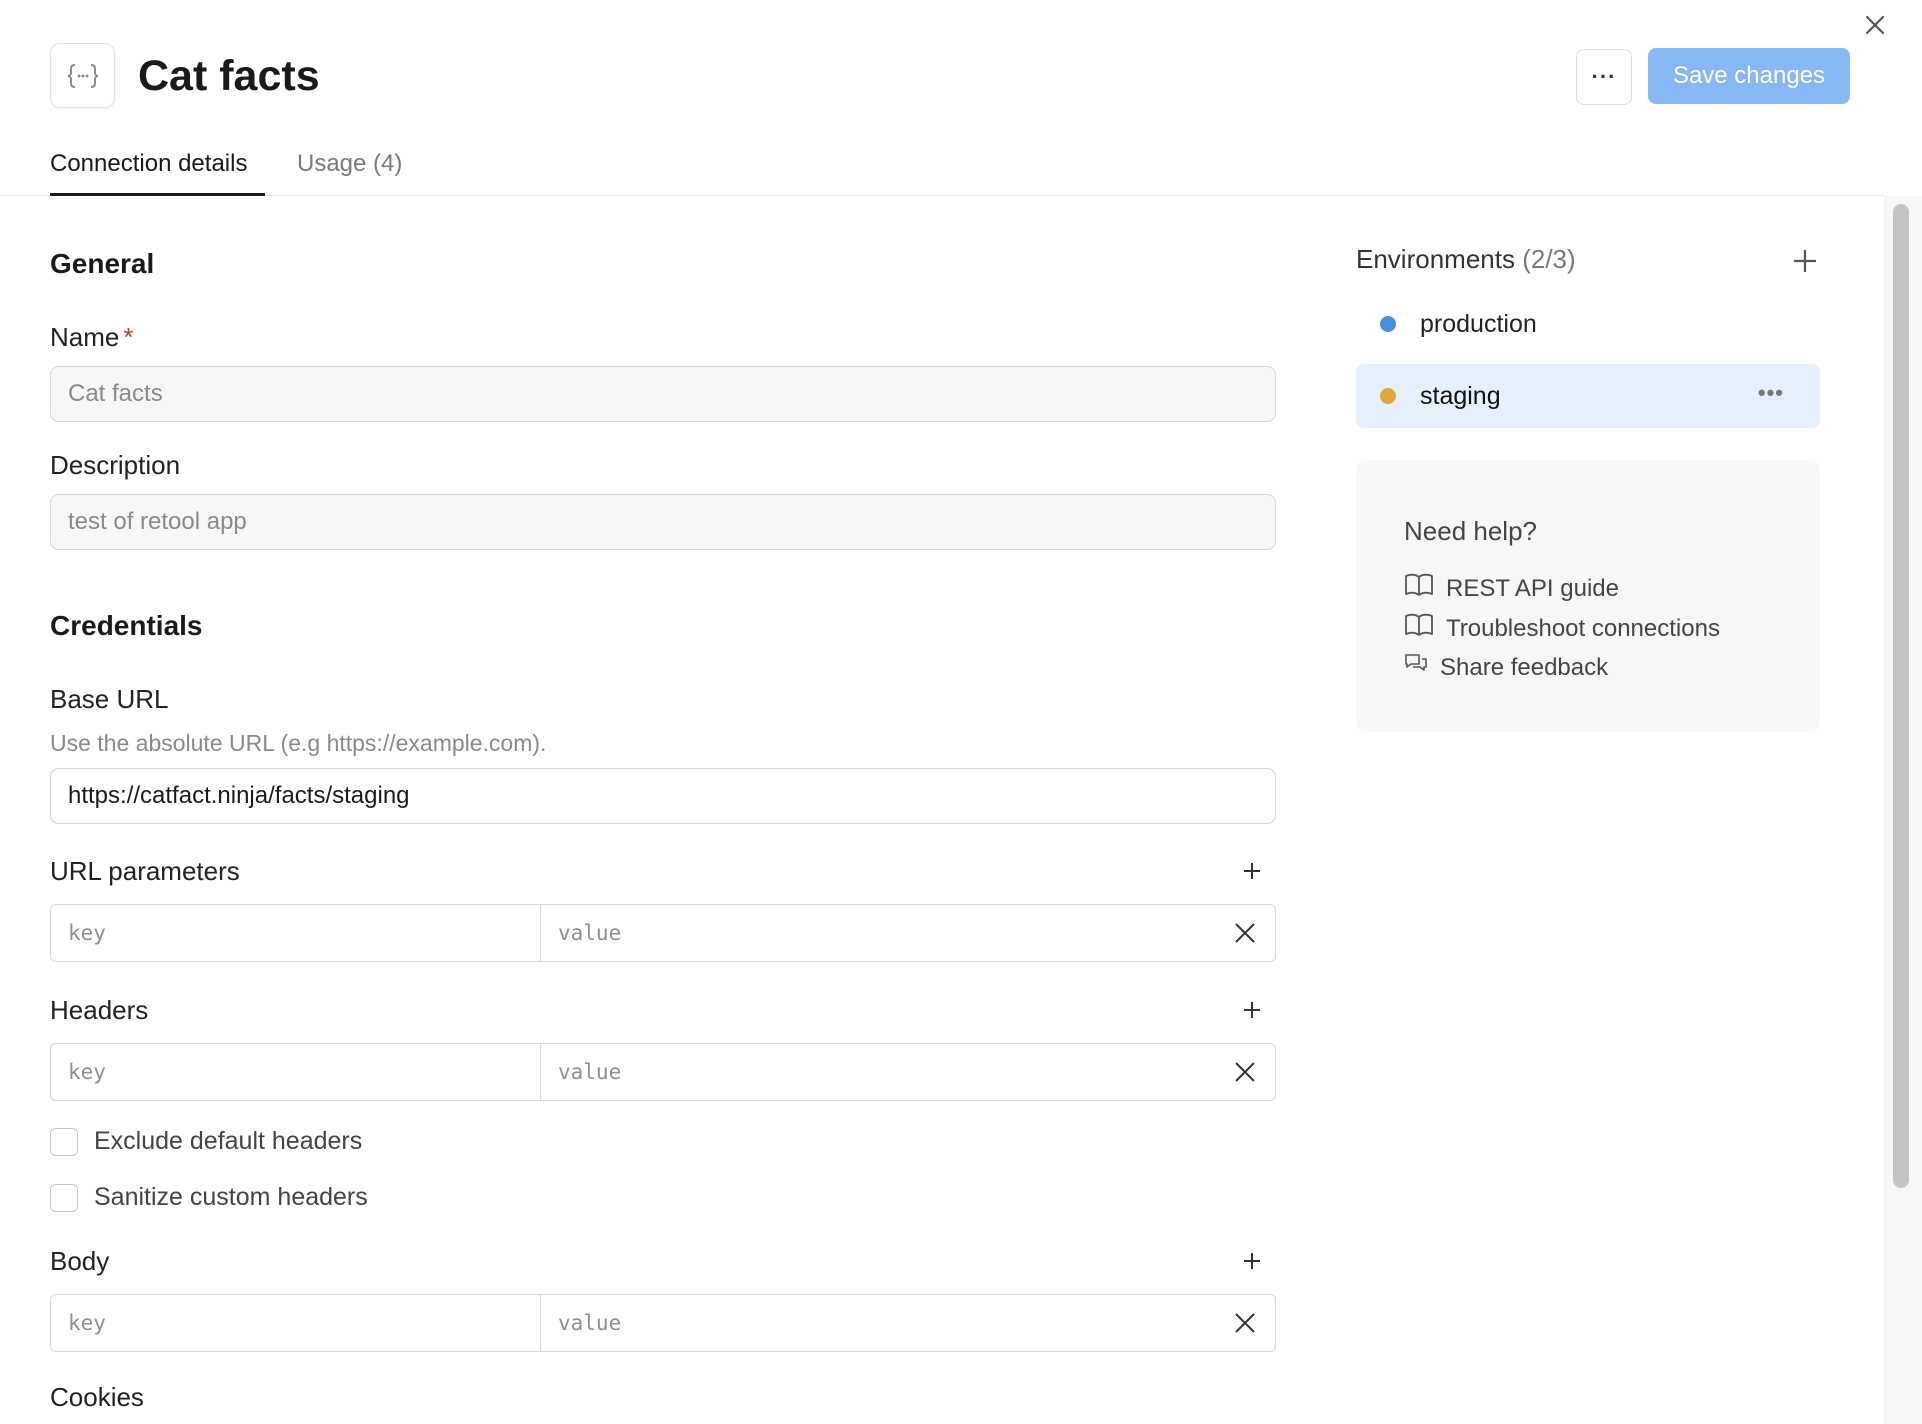 The height and width of the screenshot is (1424, 1922). Describe the element at coordinates (85, 337) in the screenshot. I see `name-label-text: Name` at that location.